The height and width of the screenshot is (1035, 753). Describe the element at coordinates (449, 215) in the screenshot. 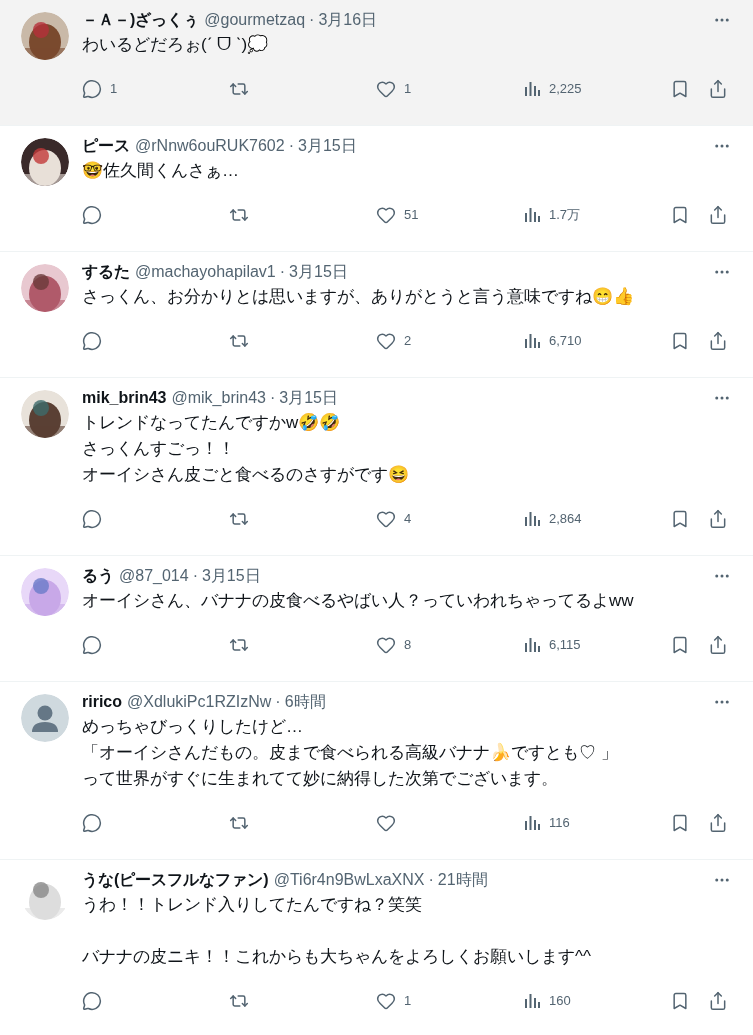

I see `like-button: 51` at that location.